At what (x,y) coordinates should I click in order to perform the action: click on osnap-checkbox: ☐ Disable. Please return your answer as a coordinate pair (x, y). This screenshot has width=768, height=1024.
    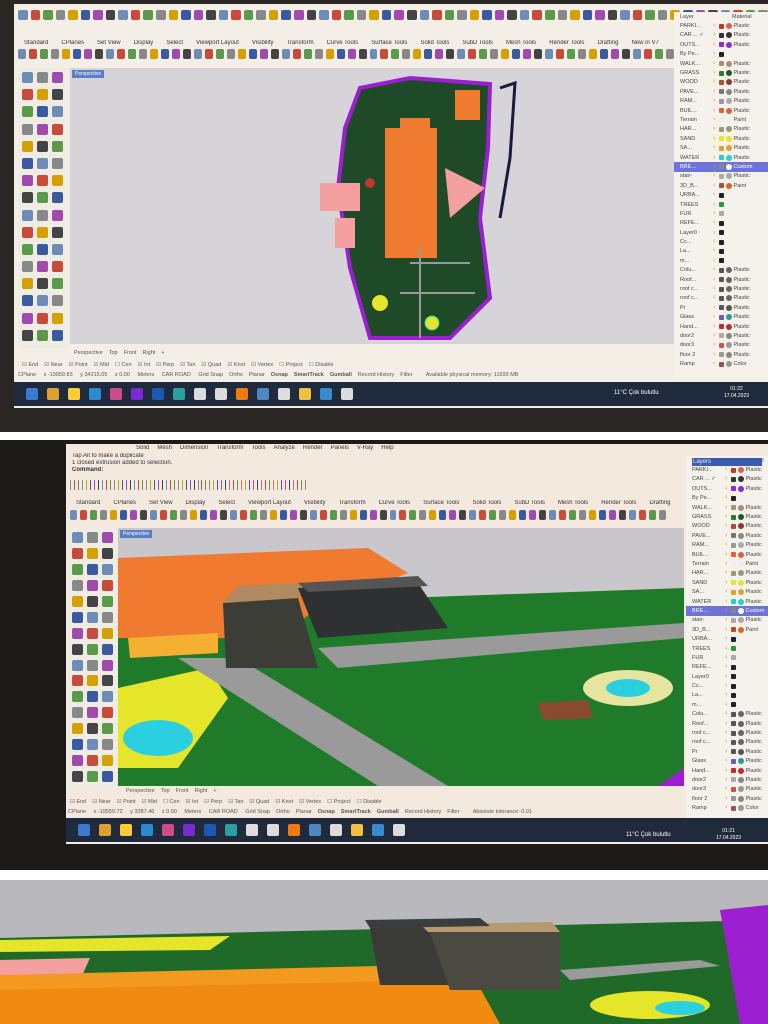
    Looking at the image, I should click on (369, 802).